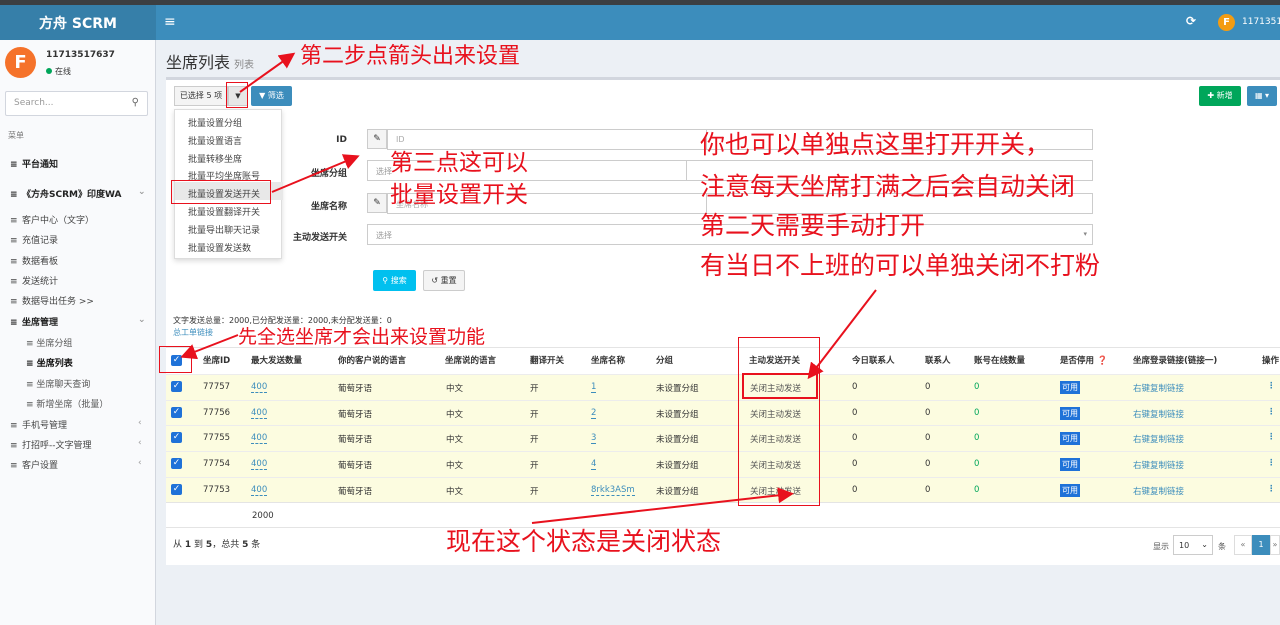  I want to click on arrow-status, so click(662, 505).